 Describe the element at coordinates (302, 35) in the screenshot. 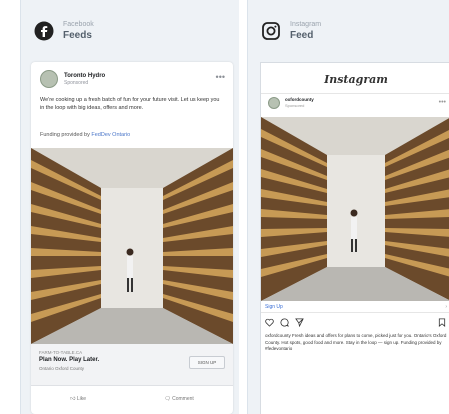

I see `panel-placement-label: Feed` at that location.